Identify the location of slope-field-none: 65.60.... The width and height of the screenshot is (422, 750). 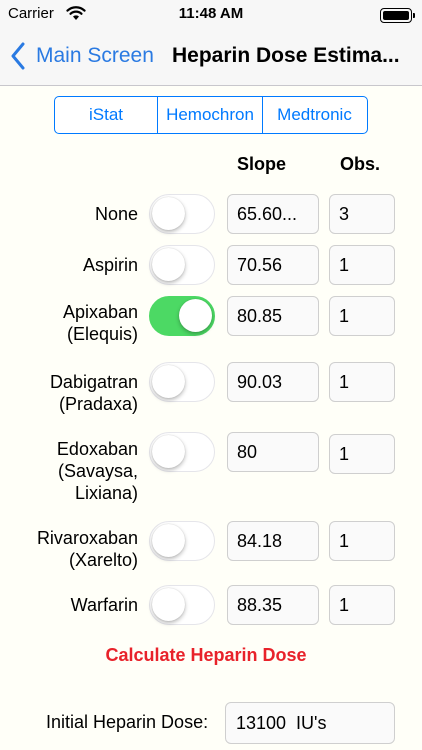
(273, 214).